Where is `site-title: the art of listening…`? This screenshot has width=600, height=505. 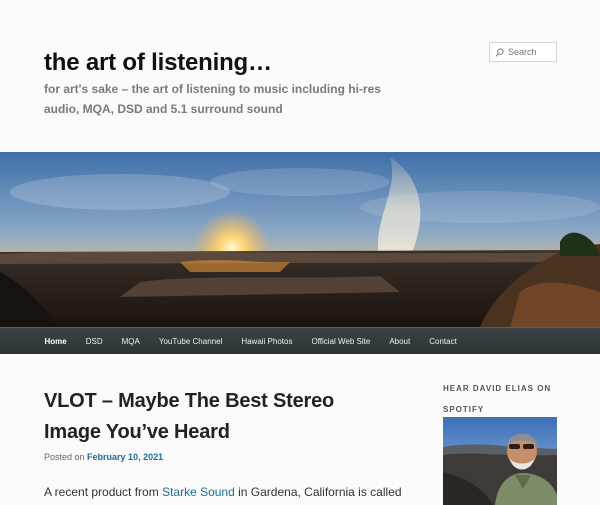
site-title: the art of listening… is located at coordinates (158, 63).